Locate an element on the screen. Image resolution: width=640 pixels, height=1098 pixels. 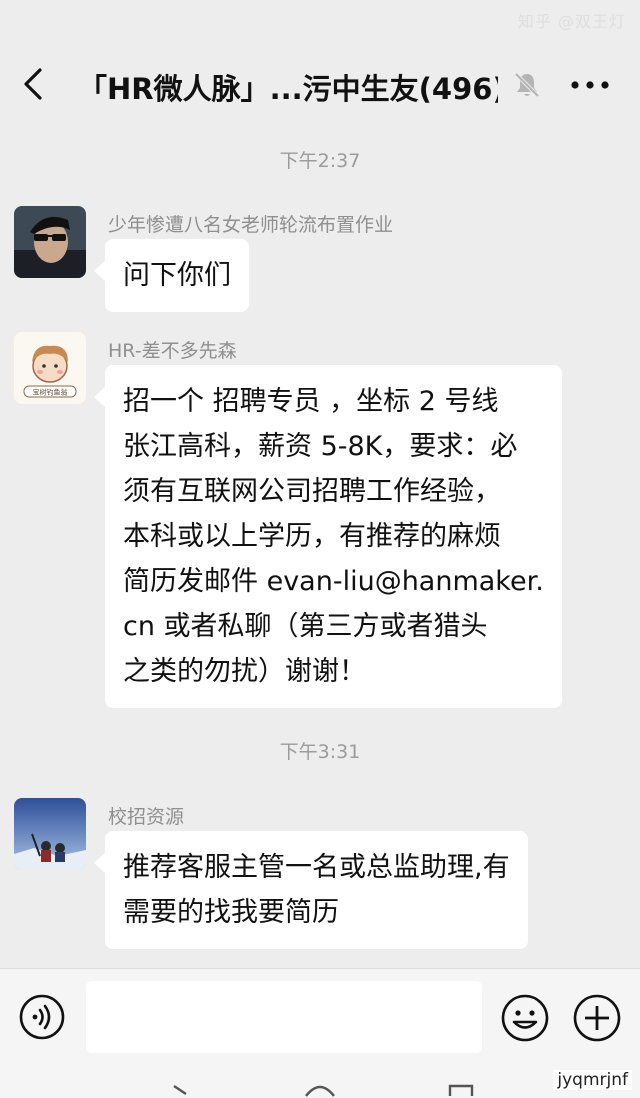
input-bar is located at coordinates (320, 1033).